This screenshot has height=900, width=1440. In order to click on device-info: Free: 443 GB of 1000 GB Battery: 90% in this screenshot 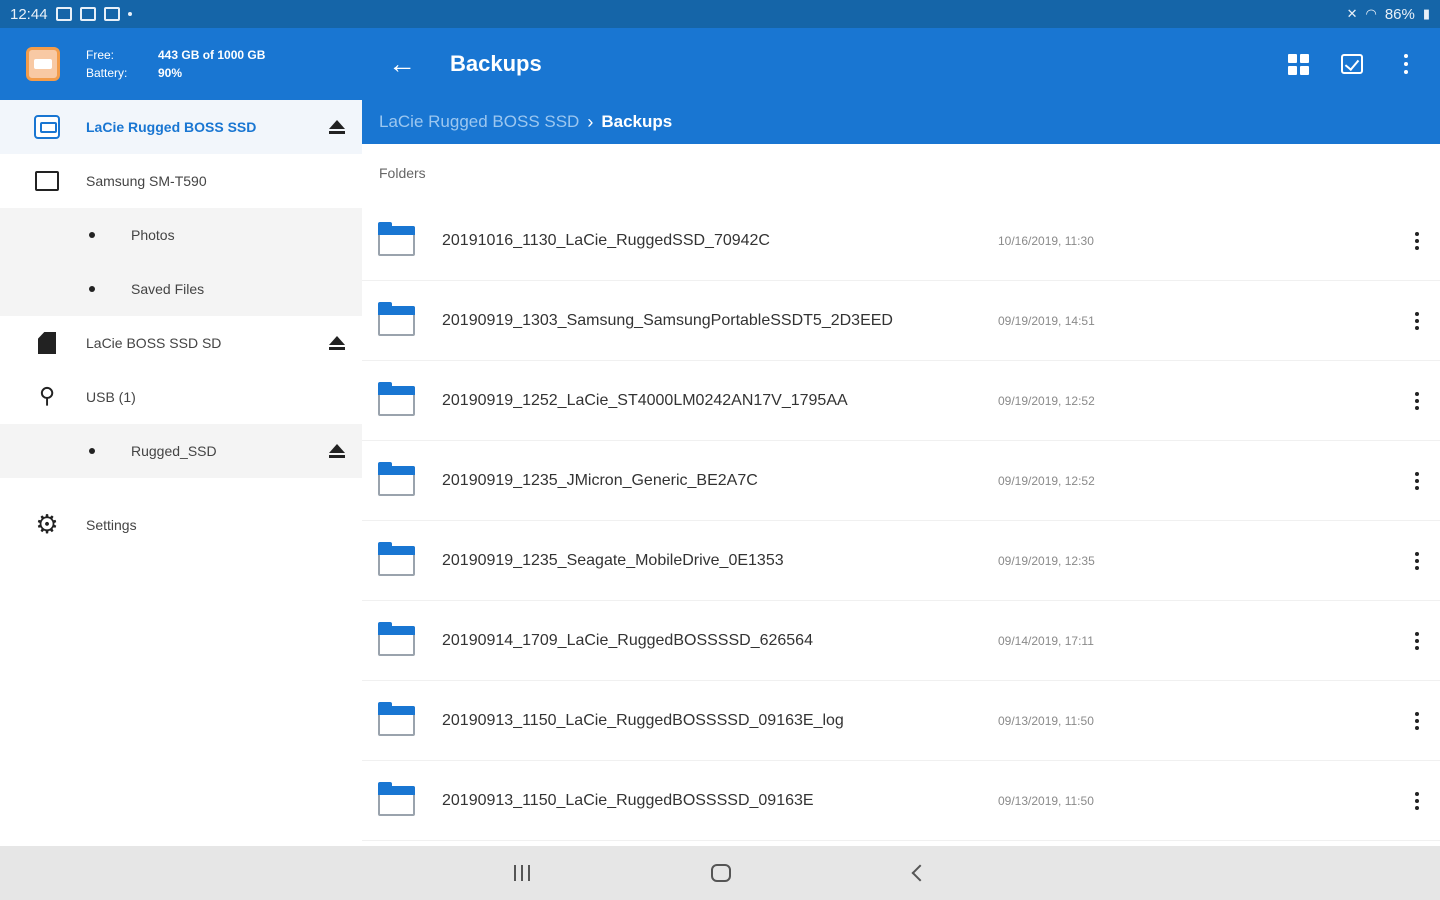, I will do `click(175, 64)`.